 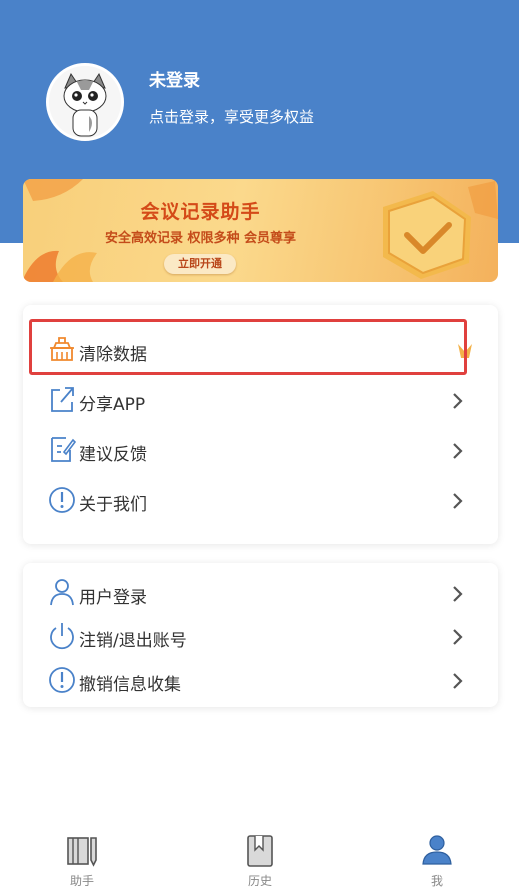 I want to click on avatar, so click(x=85, y=102).